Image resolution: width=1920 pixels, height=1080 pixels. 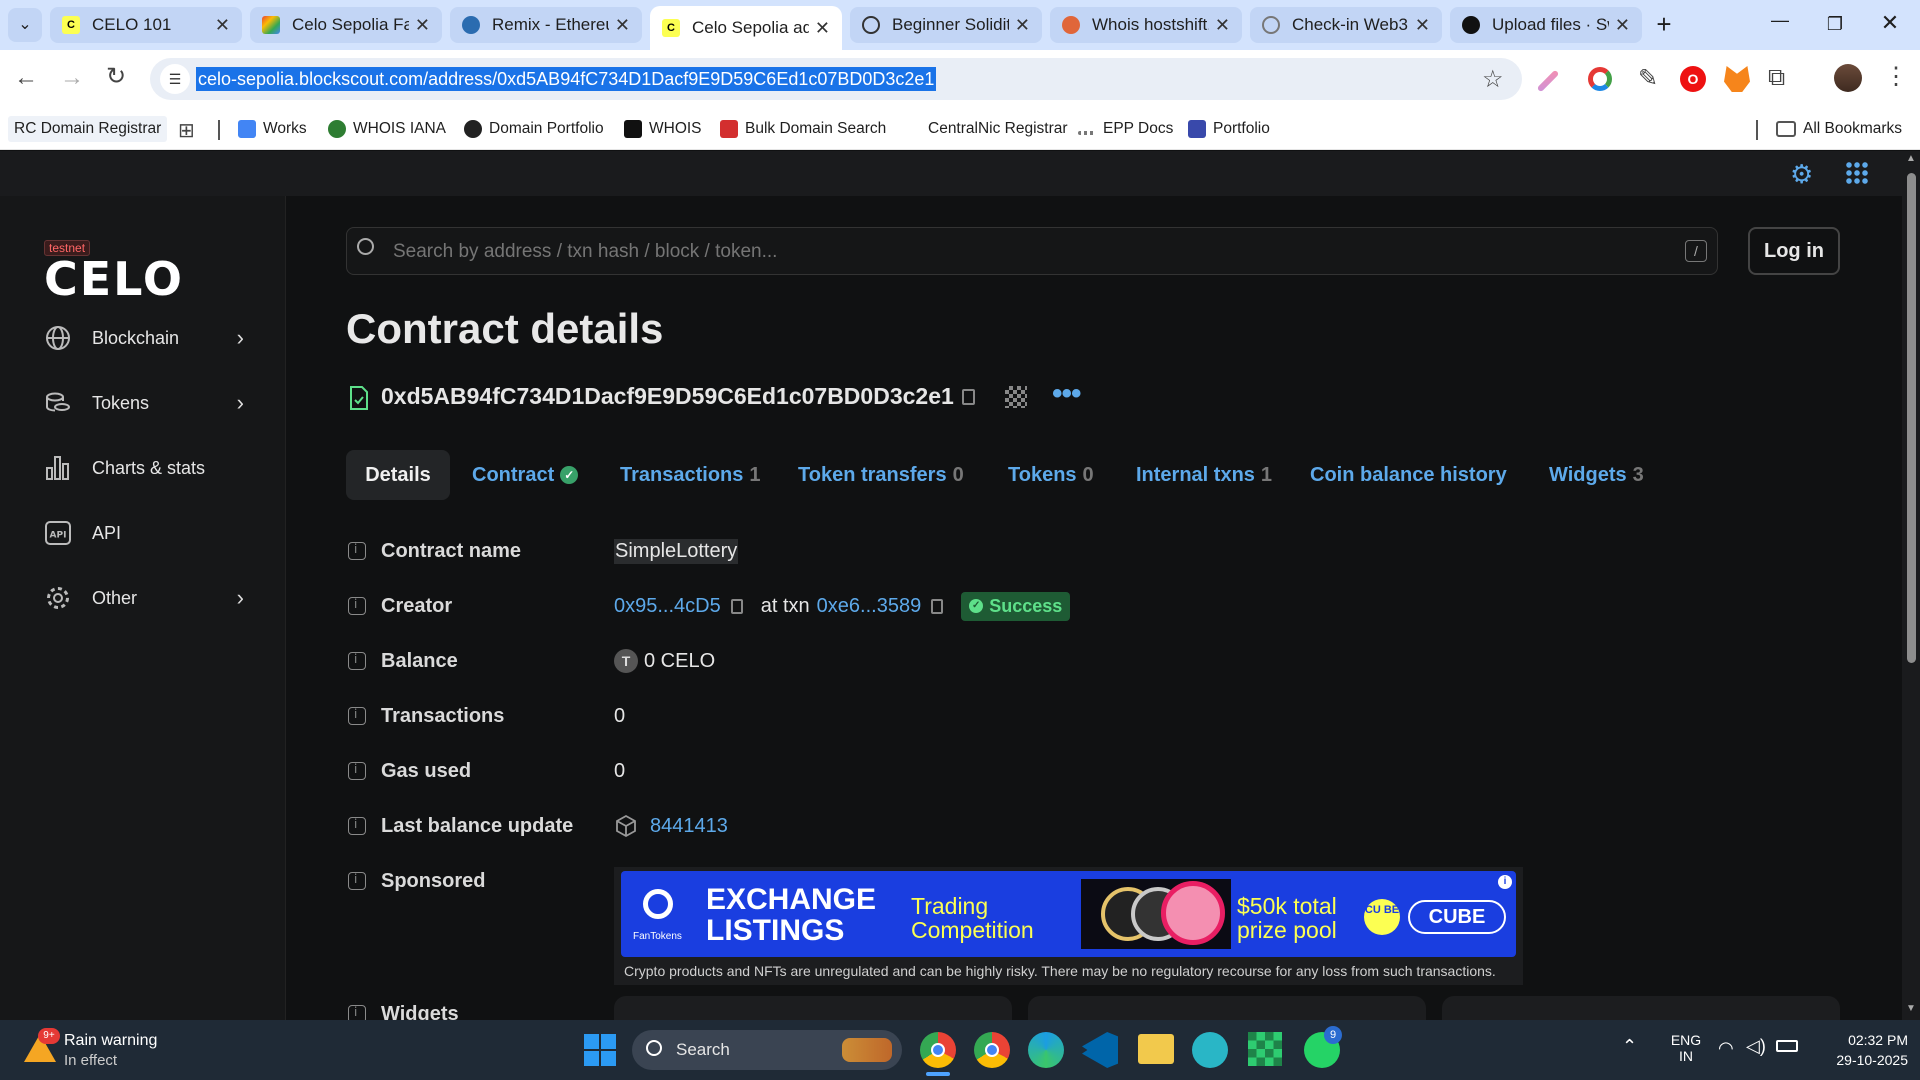 What do you see at coordinates (116, 76) in the screenshot?
I see `reload-icon: ↻` at bounding box center [116, 76].